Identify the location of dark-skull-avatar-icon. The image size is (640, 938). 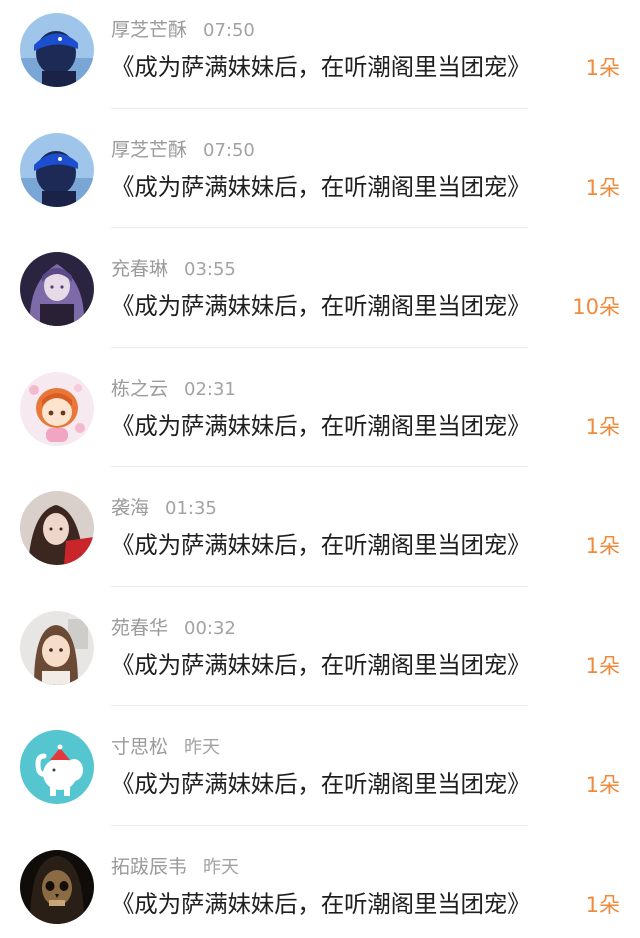
(57, 886).